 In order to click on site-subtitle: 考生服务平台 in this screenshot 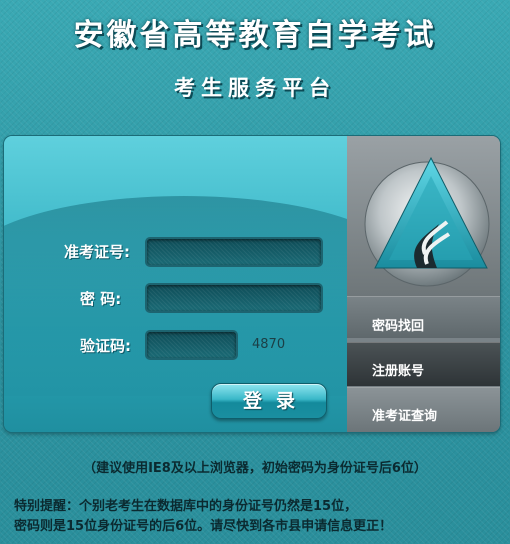, I will do `click(255, 87)`.